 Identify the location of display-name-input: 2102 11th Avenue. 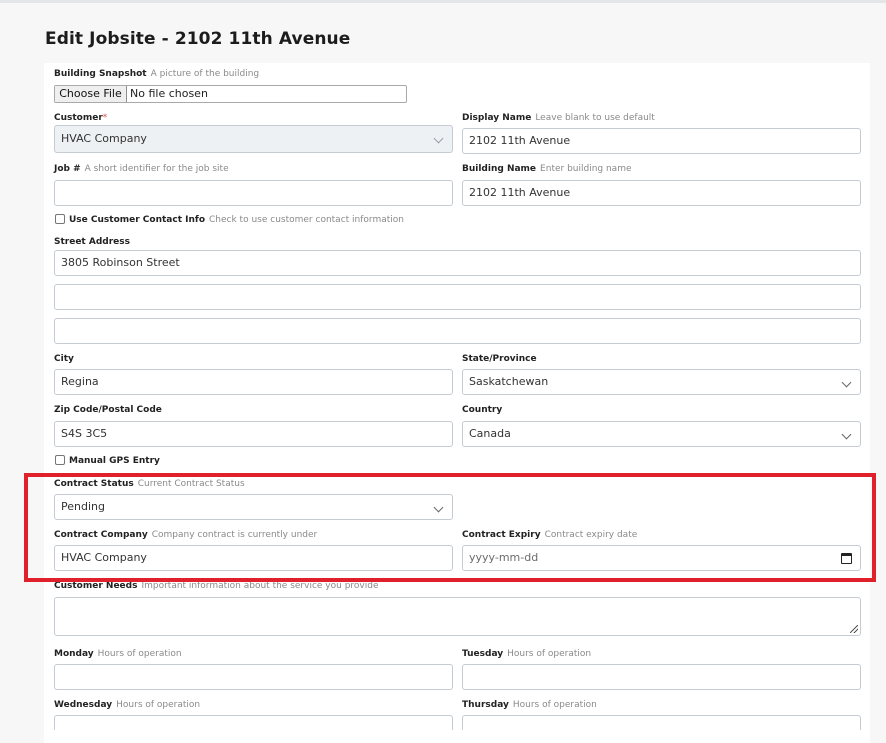
(661, 141).